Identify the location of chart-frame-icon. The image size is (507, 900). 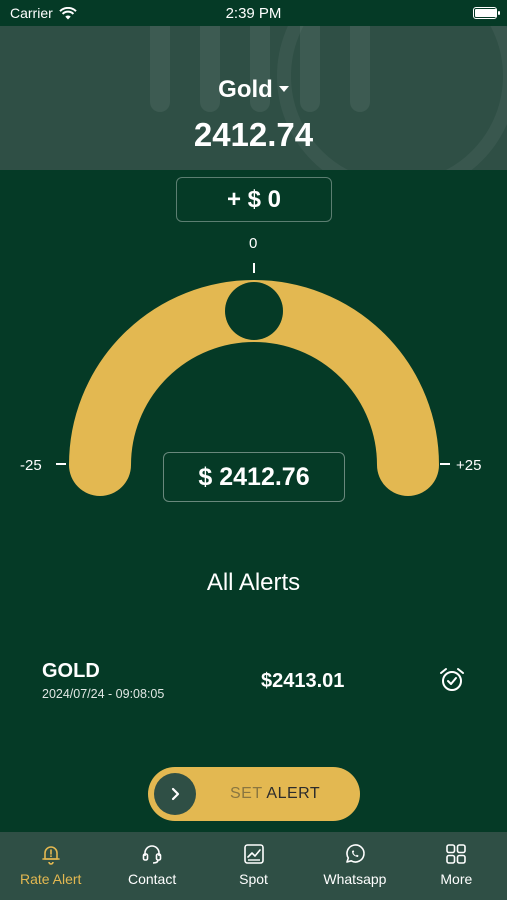
(253, 854).